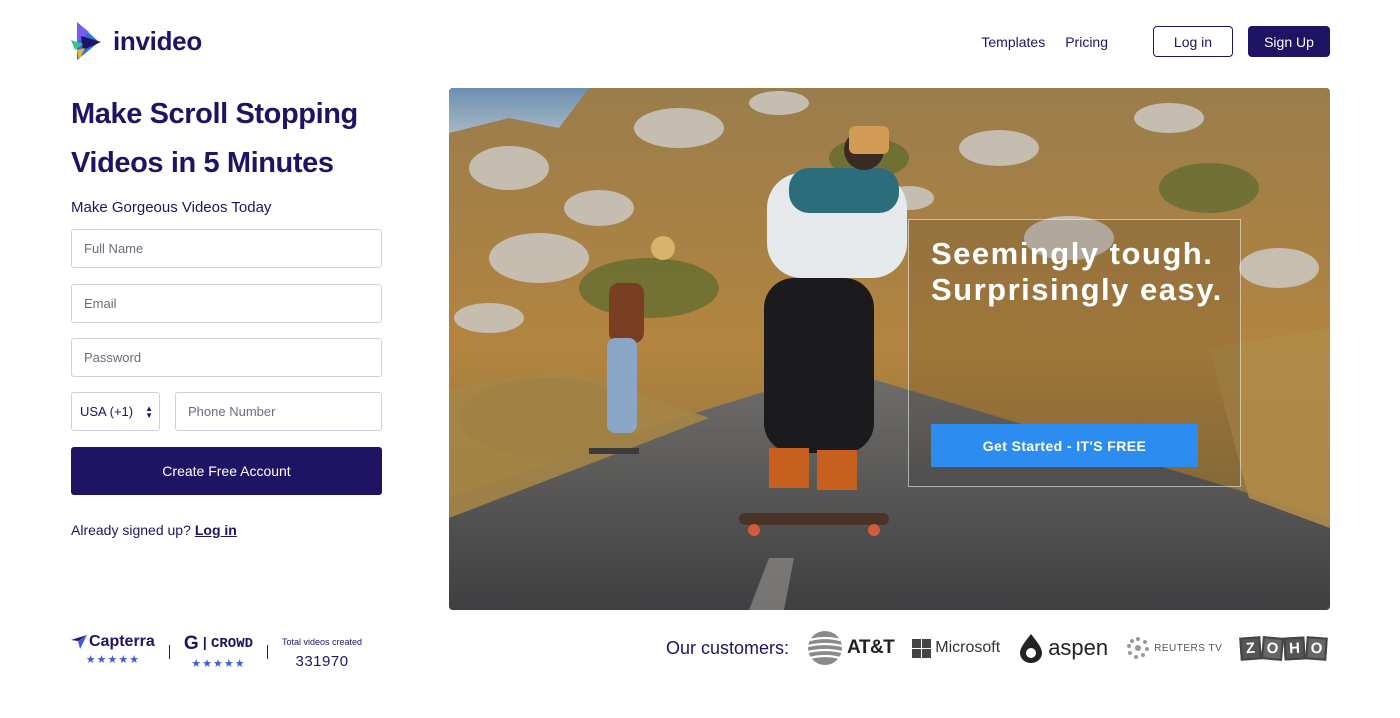 The height and width of the screenshot is (718, 1400). I want to click on full-name-input, so click(226, 248).